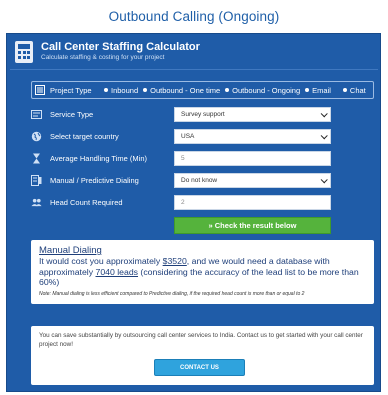  I want to click on result-title: Manual Dialing, so click(70, 250).